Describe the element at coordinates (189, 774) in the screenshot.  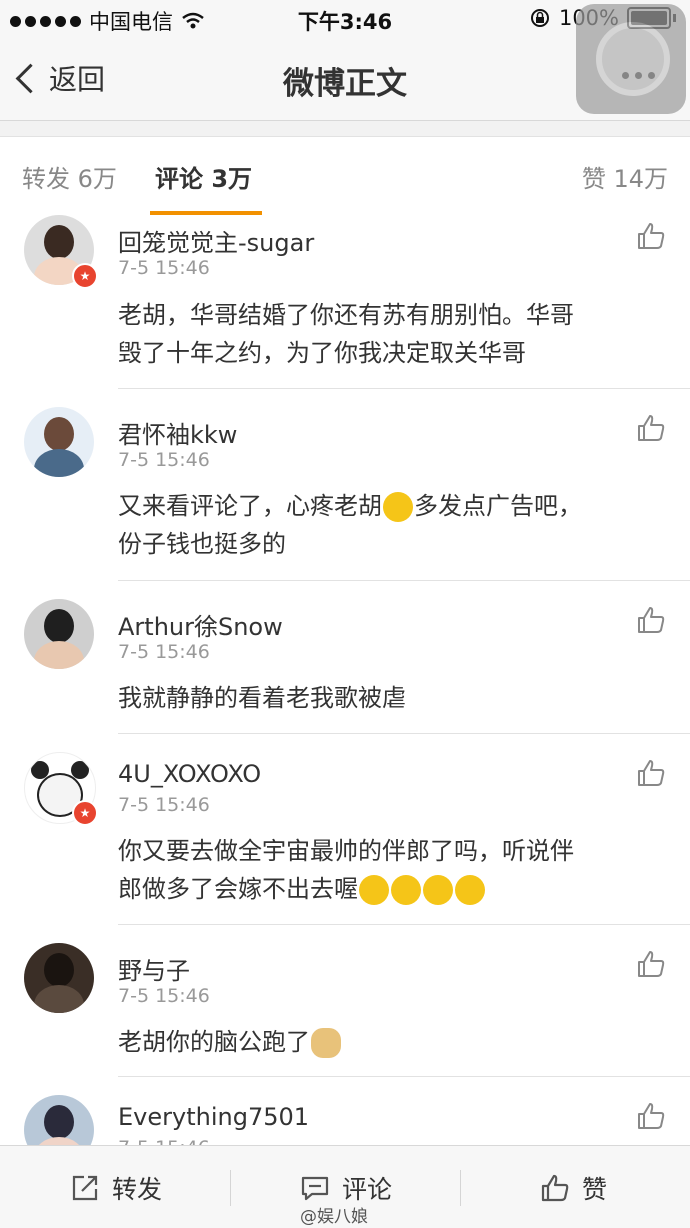
I see `comment-username: 4U_XOXOXO` at that location.